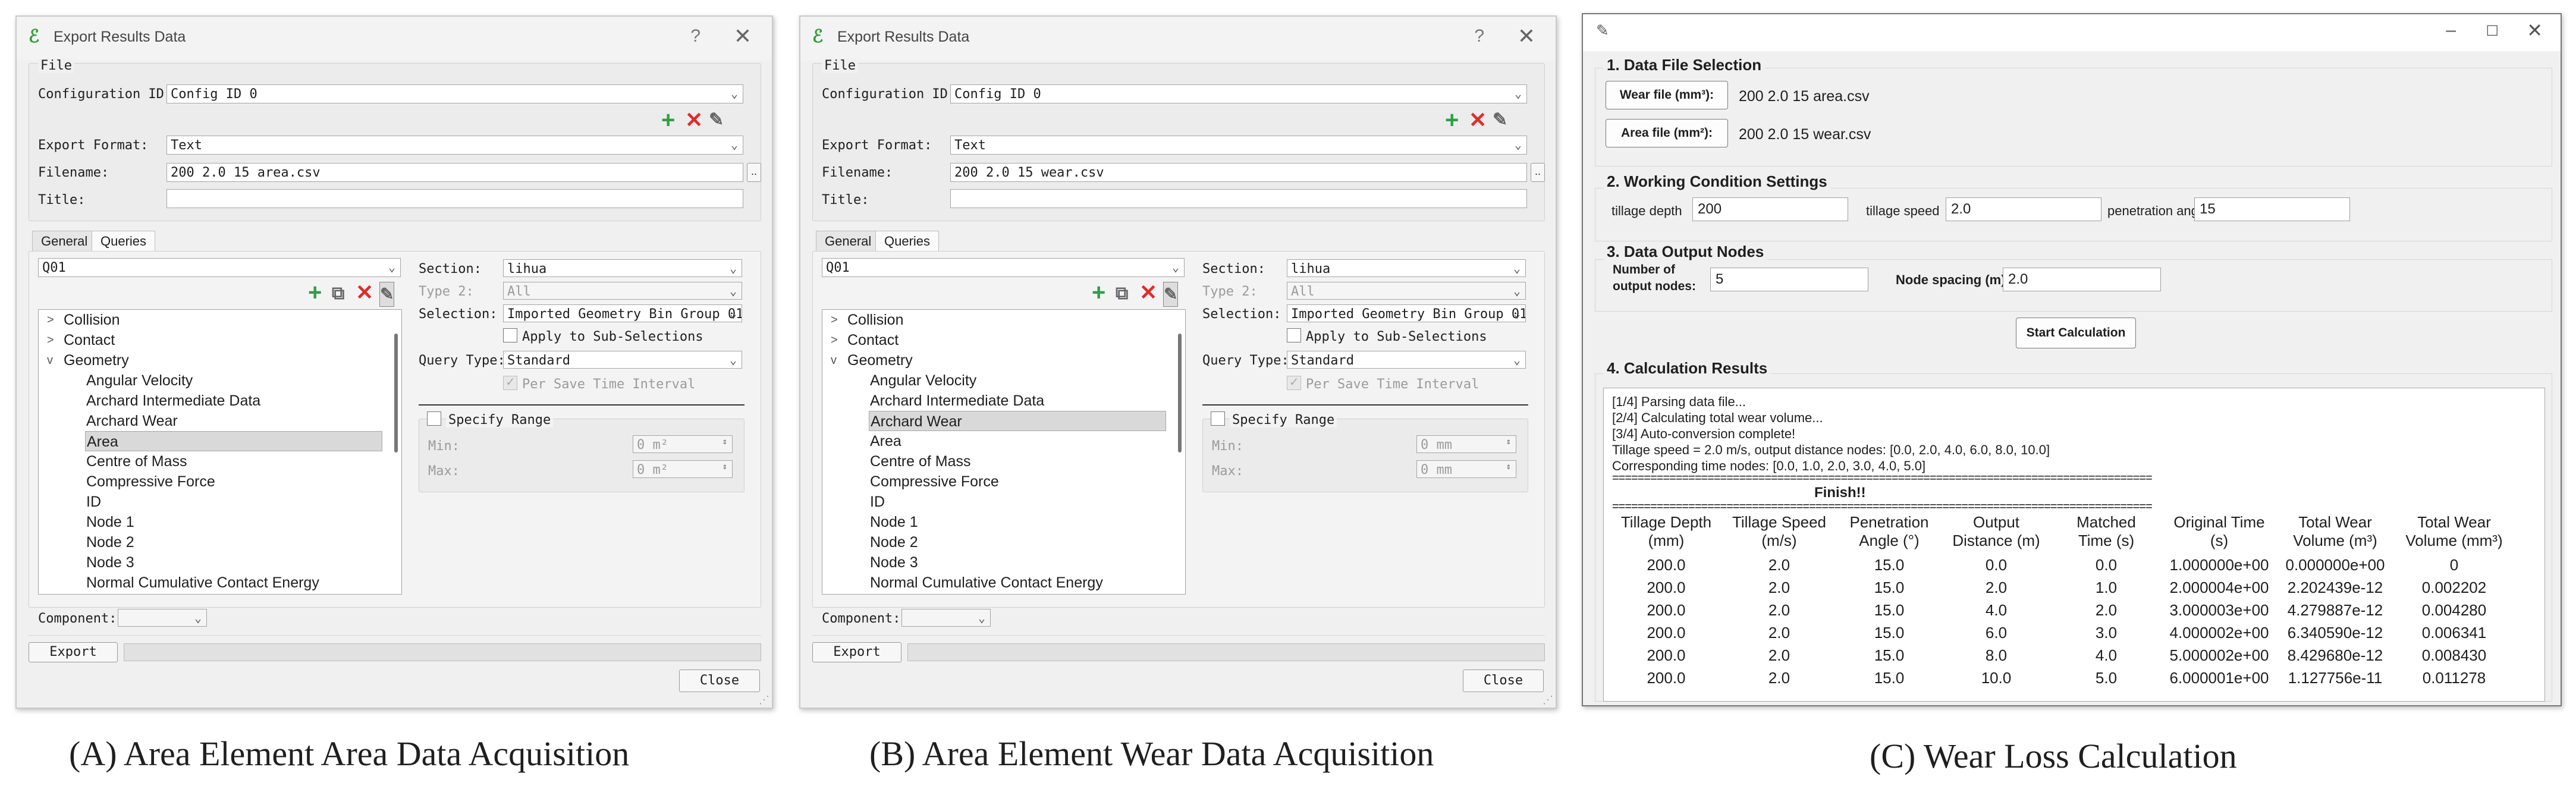 The image size is (2576, 792). What do you see at coordinates (2272, 209) in the screenshot?
I see `angle-input: 15` at bounding box center [2272, 209].